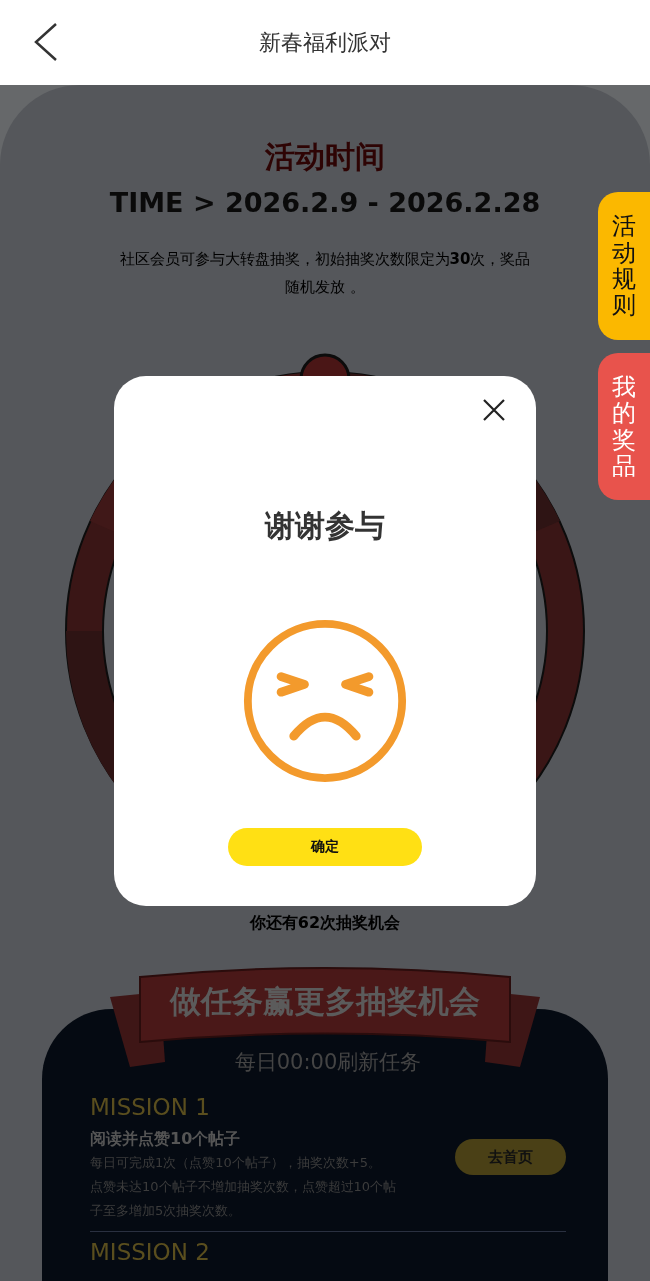 This screenshot has height=1281, width=650. Describe the element at coordinates (494, 410) in the screenshot. I see `close-icon` at that location.